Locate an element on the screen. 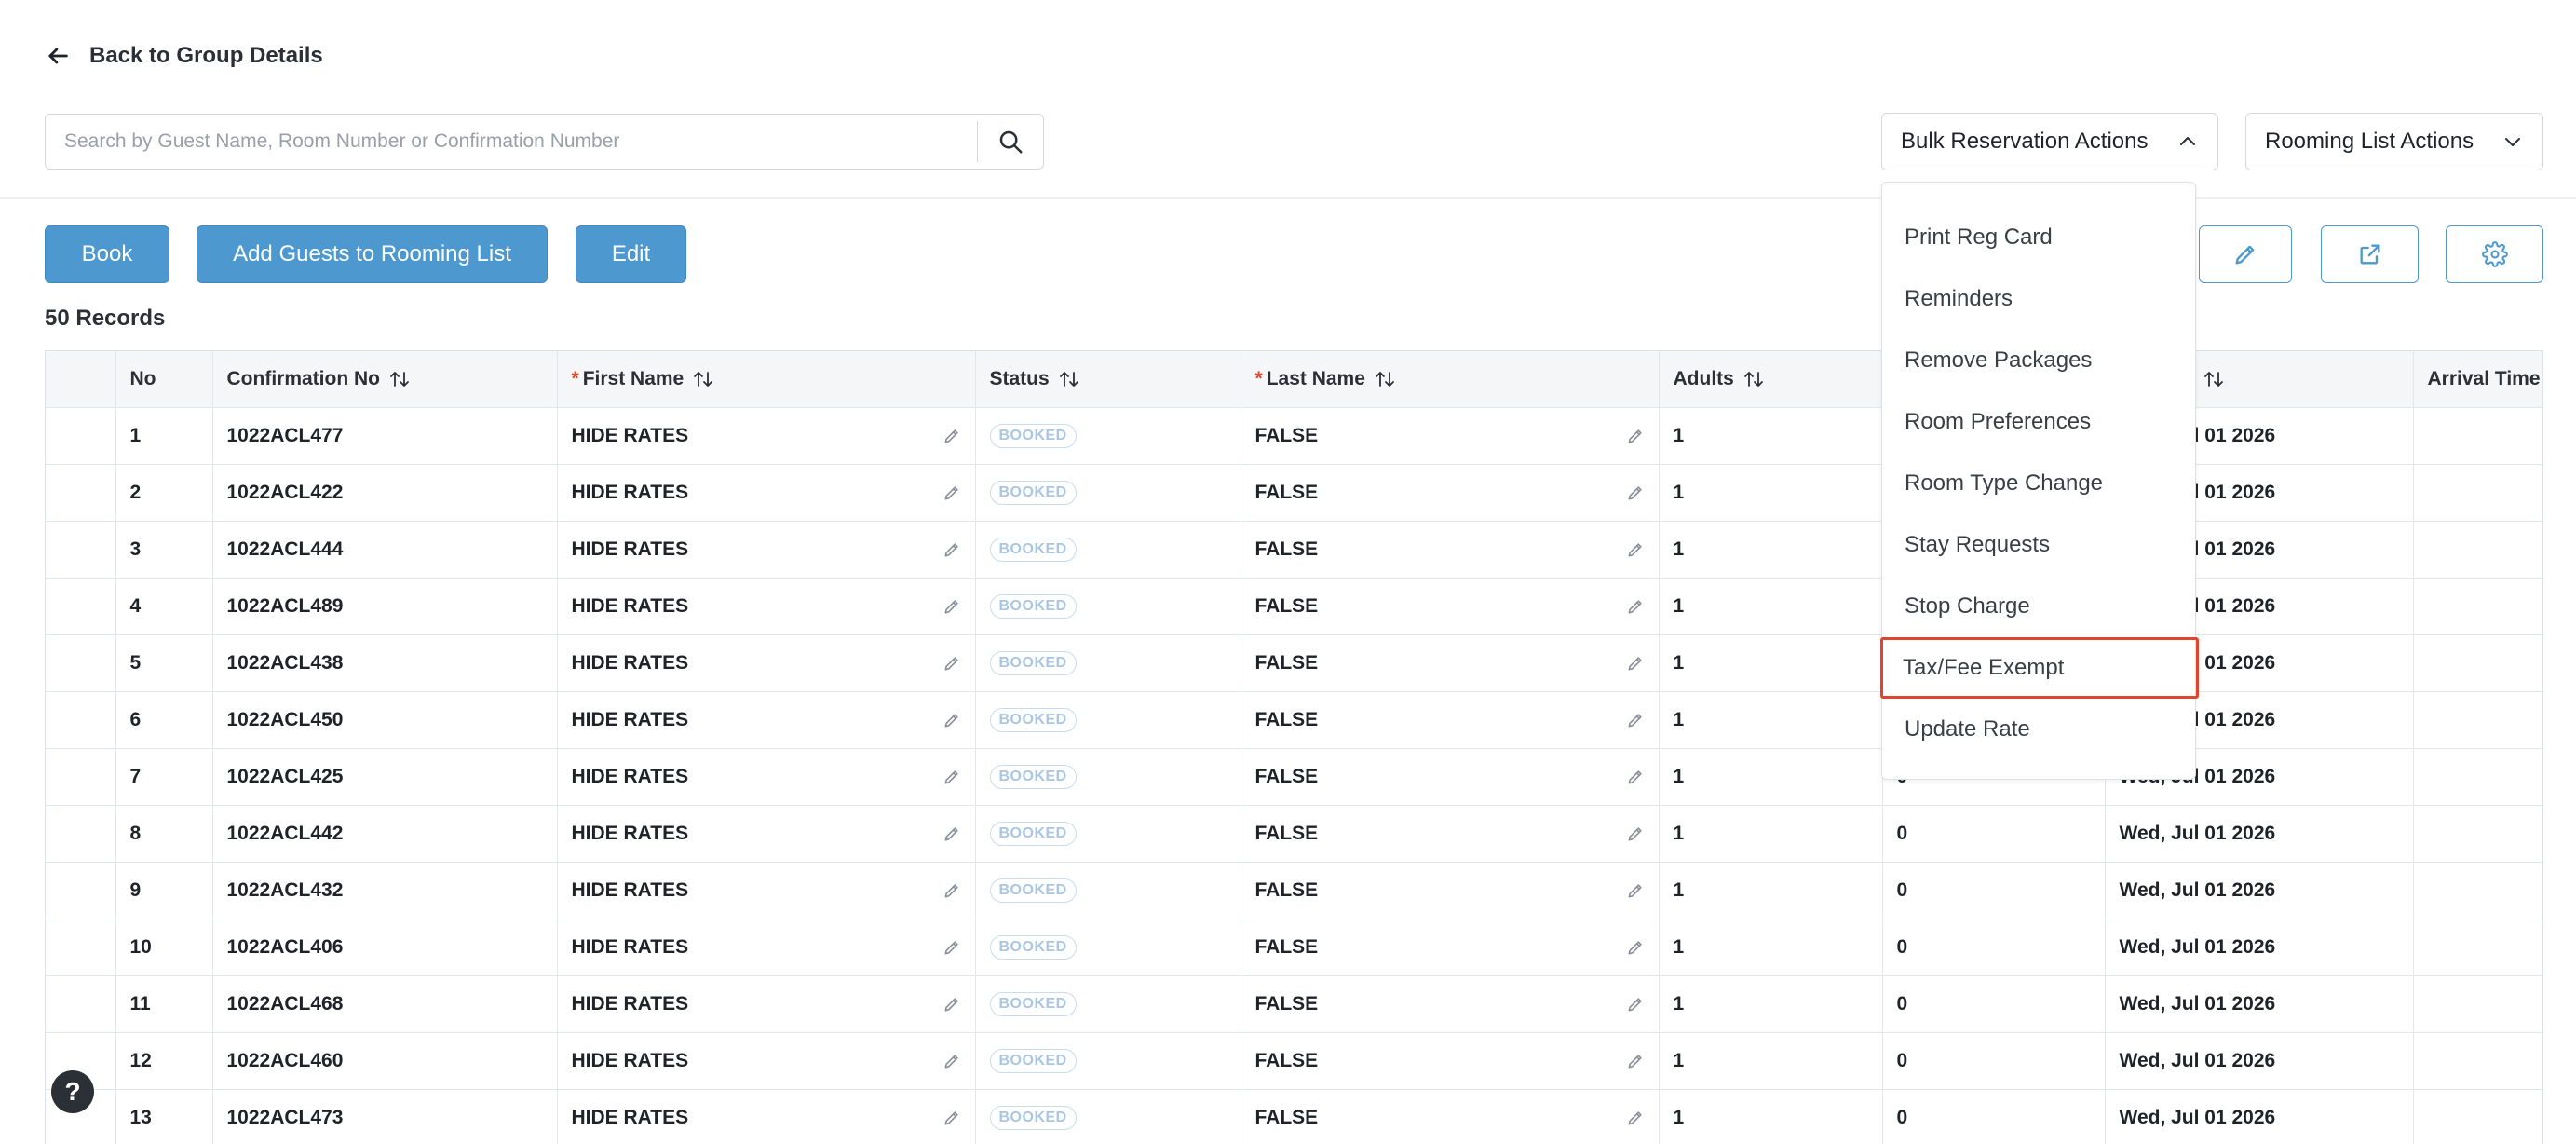 This screenshot has height=1144, width=2576. col-header-confirmation-no: Confirmation No is located at coordinates (385, 379).